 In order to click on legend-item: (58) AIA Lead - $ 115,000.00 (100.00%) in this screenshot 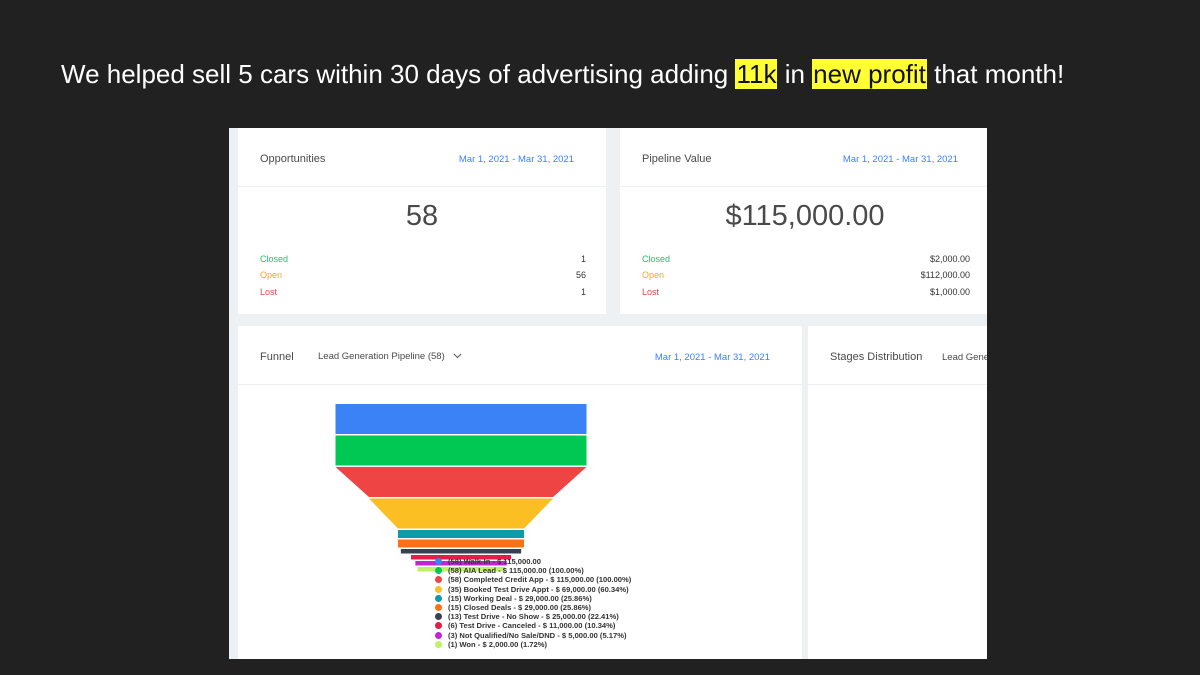, I will do `click(533, 570)`.